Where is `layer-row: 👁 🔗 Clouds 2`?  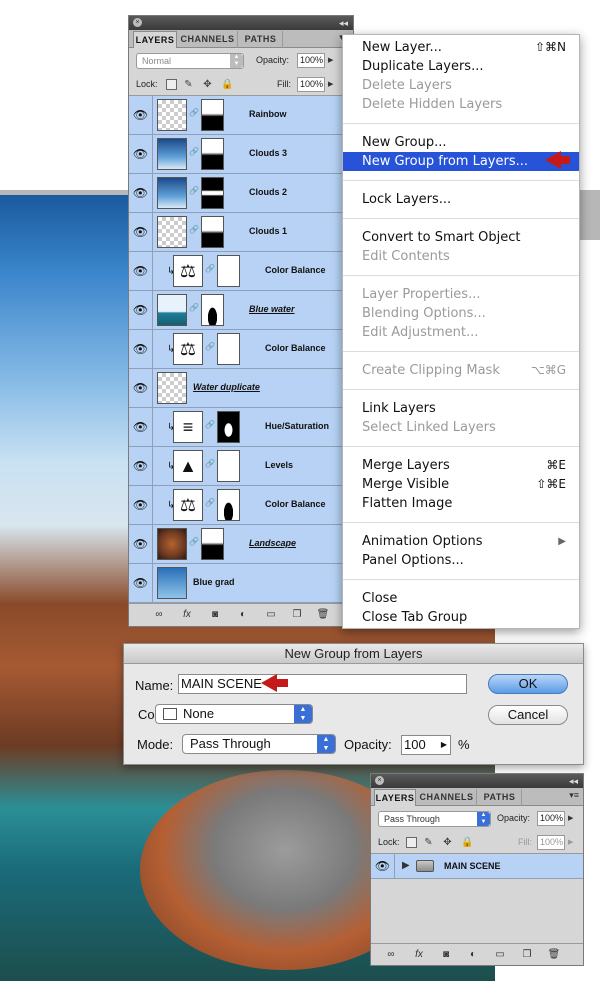
layer-row: 👁 🔗 Clouds 2 is located at coordinates (241, 193).